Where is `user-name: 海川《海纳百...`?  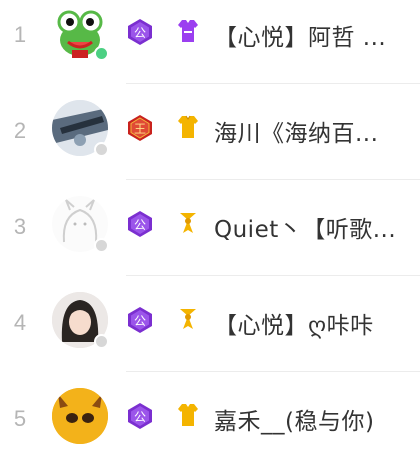
user-name: 海川《海纳百... is located at coordinates (317, 131).